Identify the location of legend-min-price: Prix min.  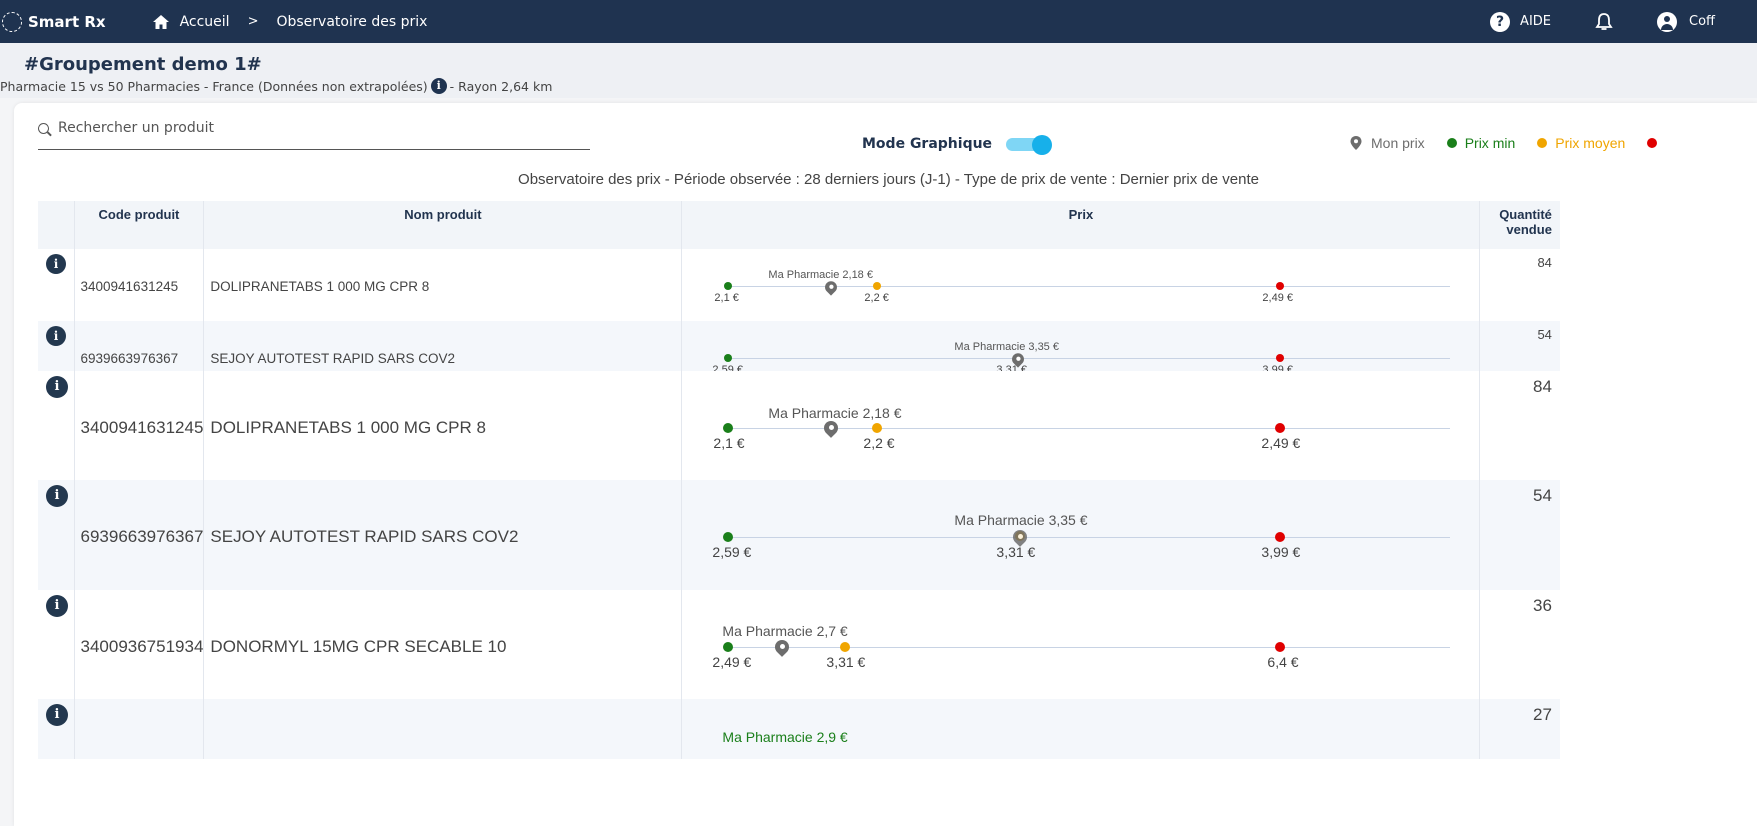
(1481, 143).